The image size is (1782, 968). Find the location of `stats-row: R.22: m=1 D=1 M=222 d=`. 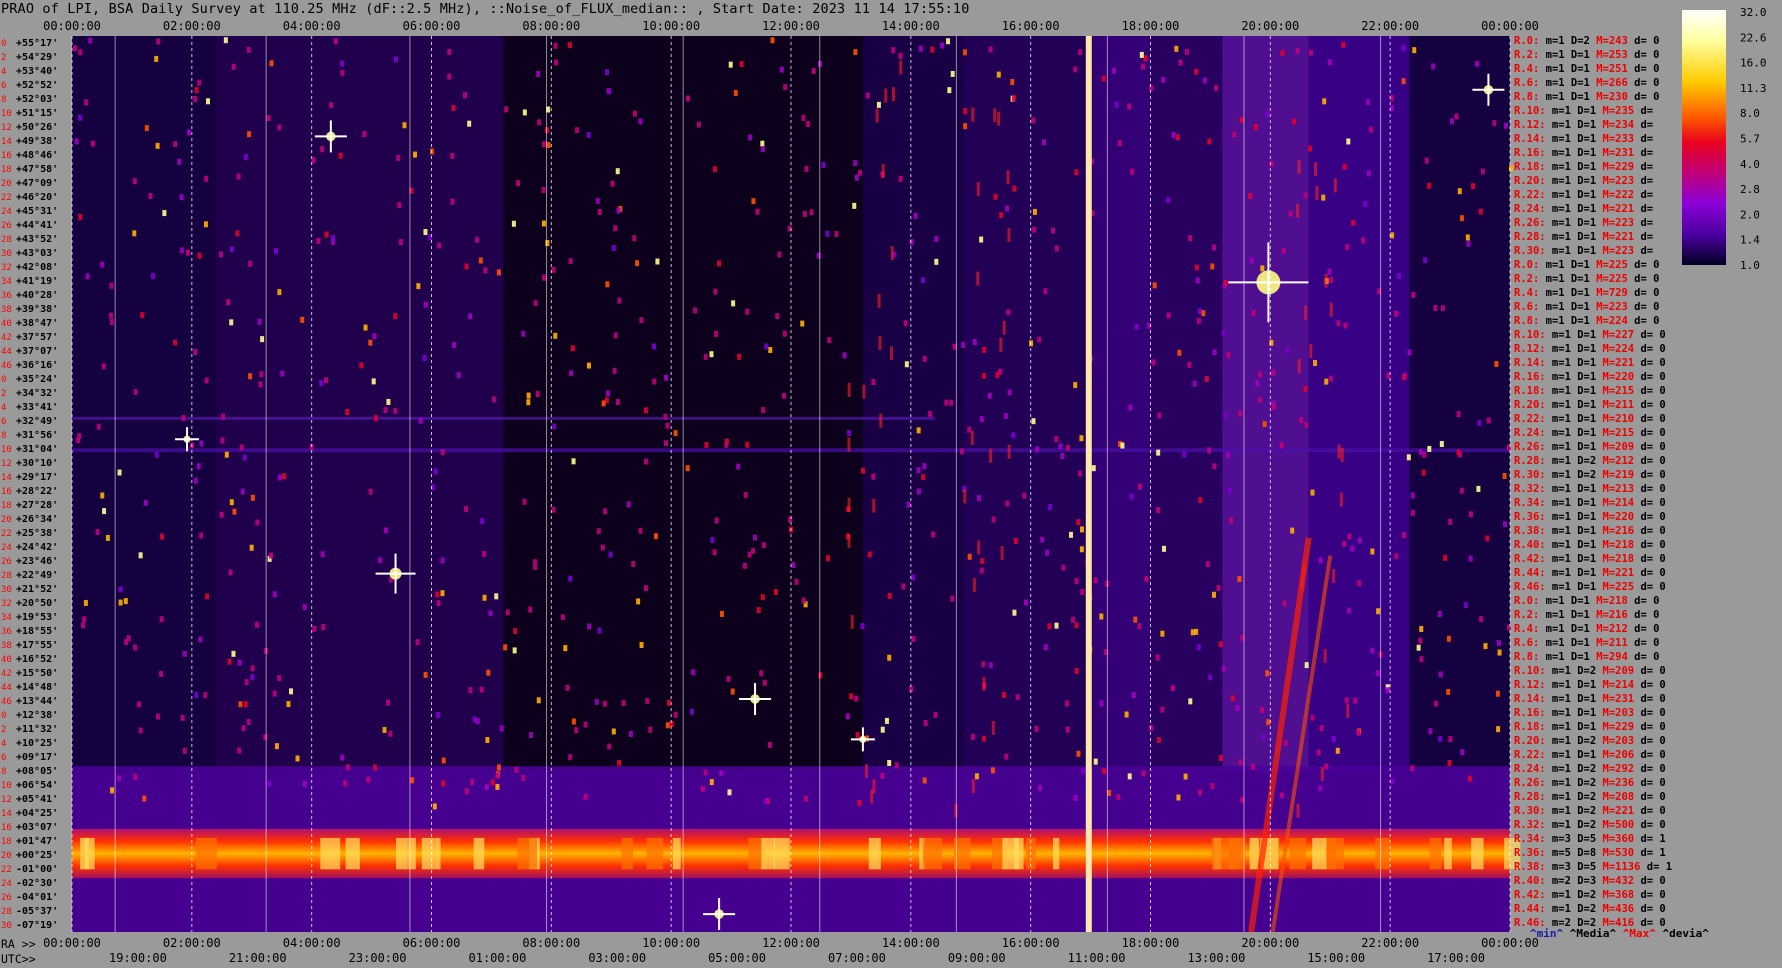

stats-row: R.22: m=1 D=1 M=222 d= is located at coordinates (1583, 195).